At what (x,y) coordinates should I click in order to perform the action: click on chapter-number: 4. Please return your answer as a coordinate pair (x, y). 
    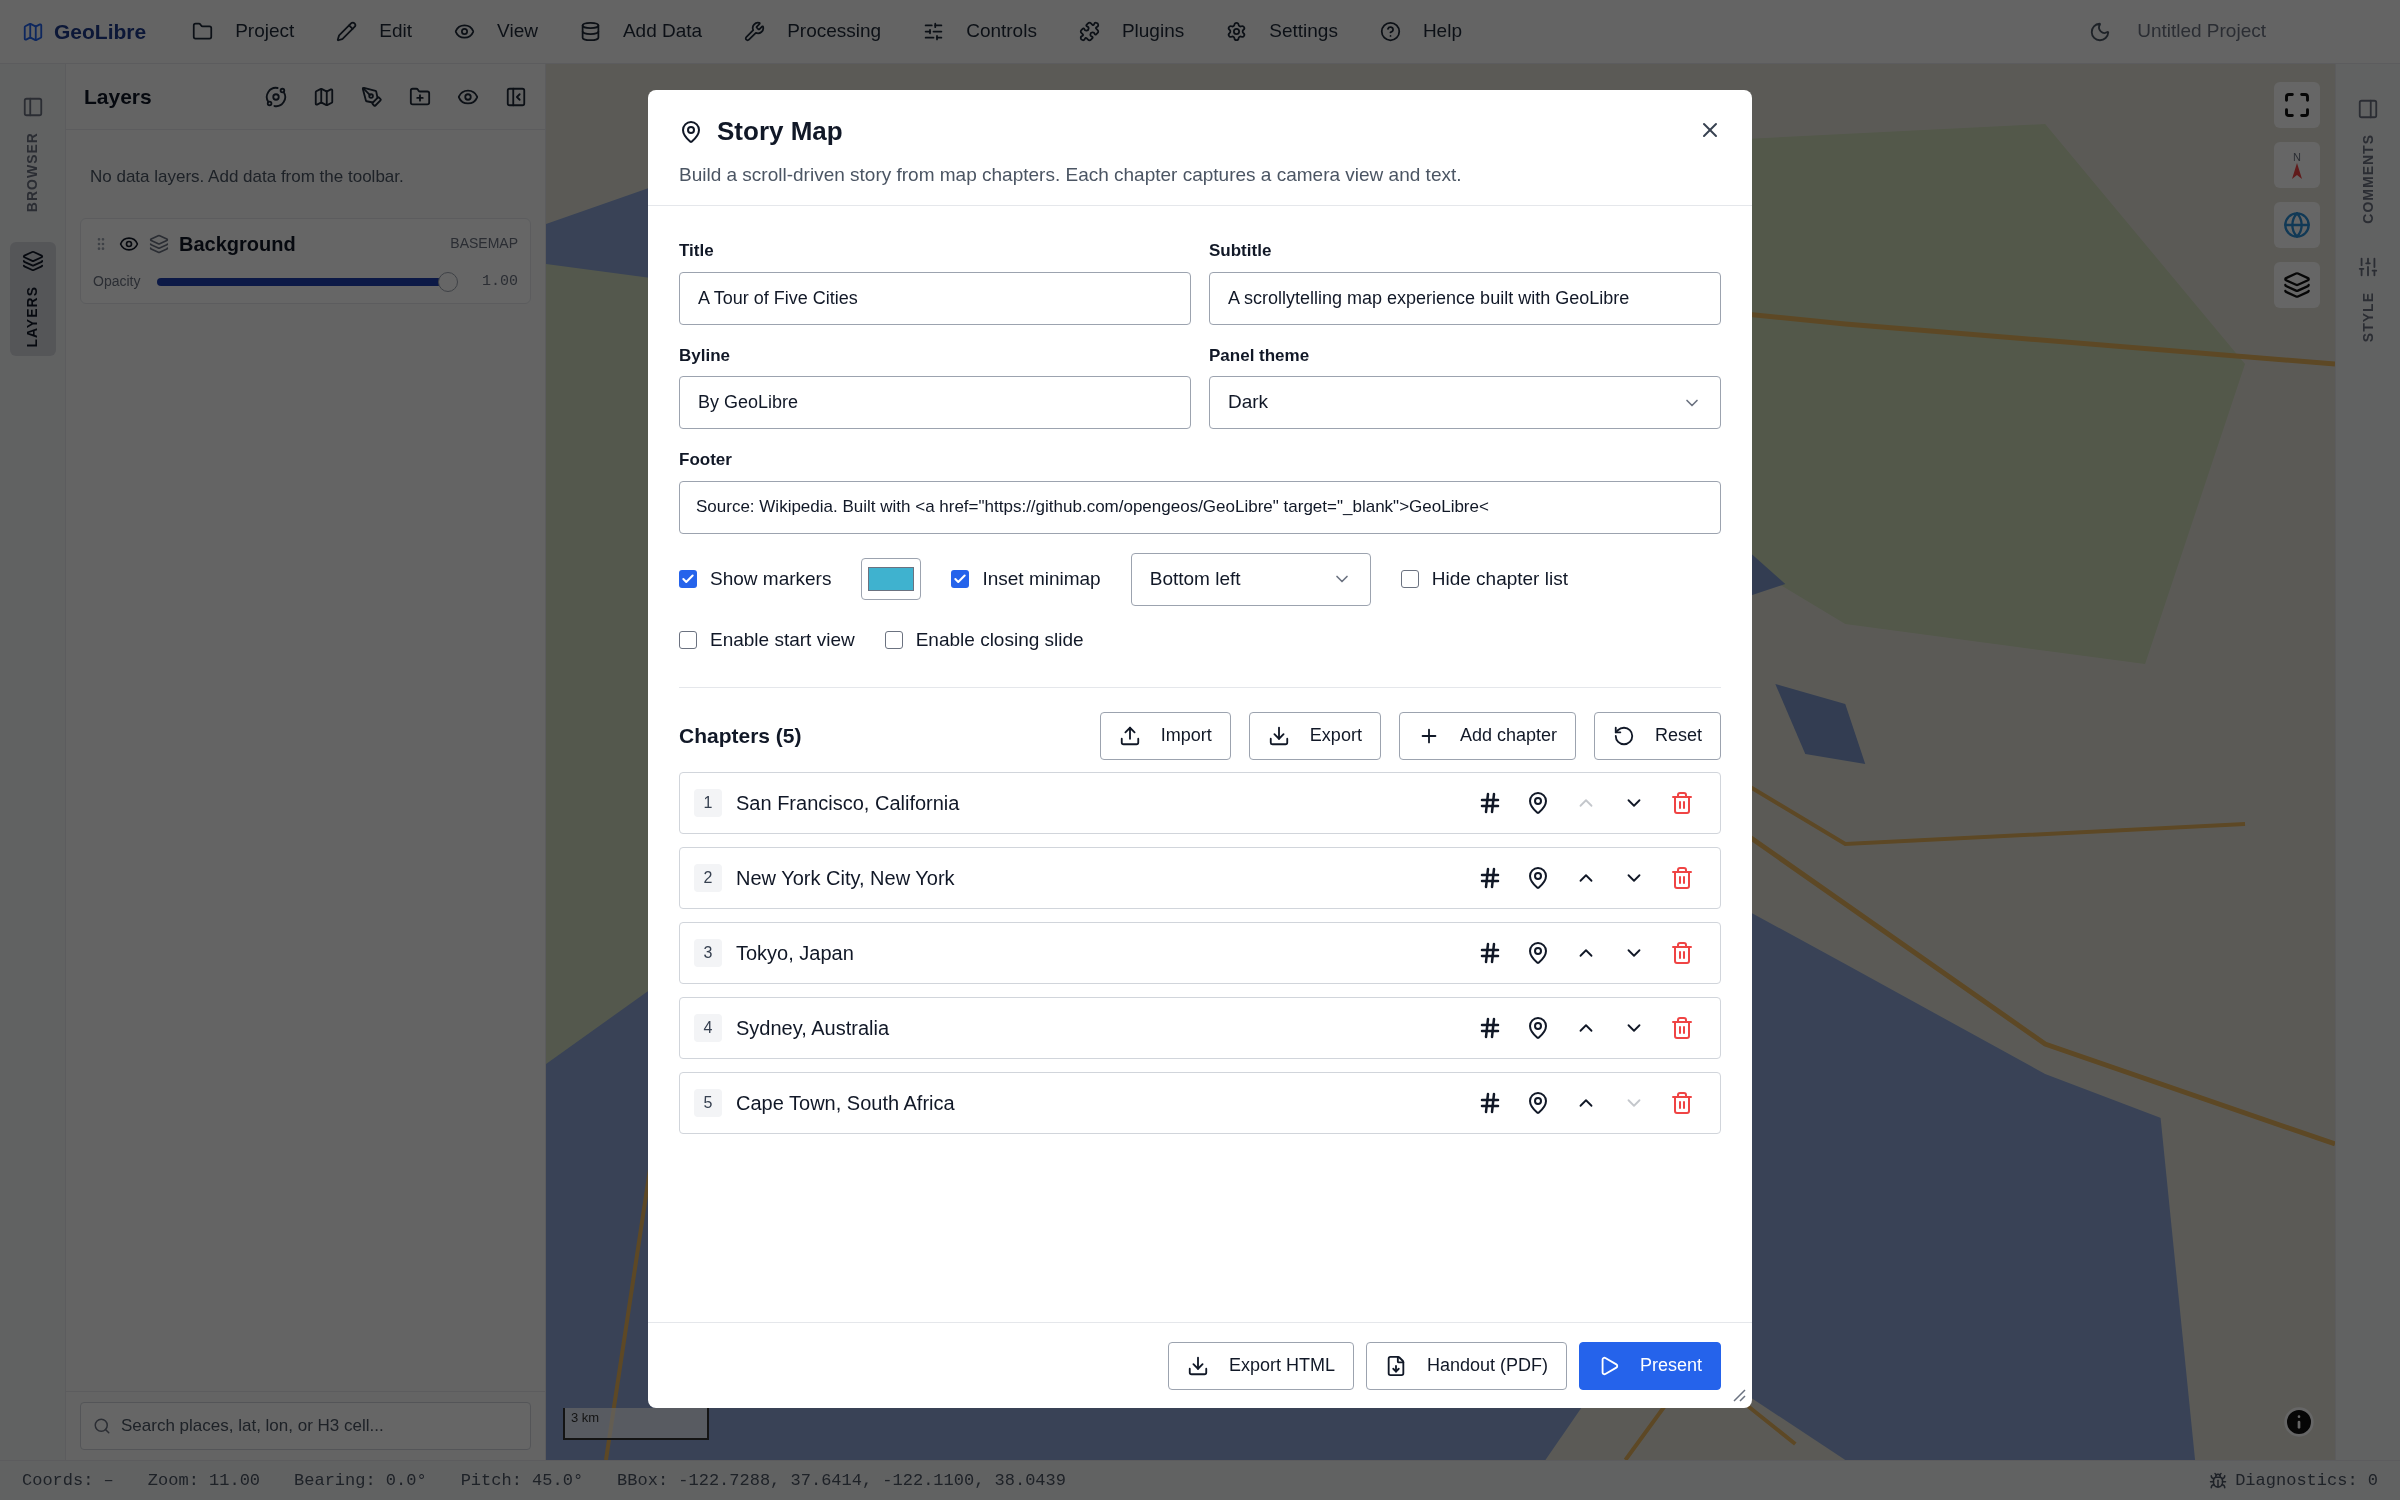
    Looking at the image, I should click on (708, 1027).